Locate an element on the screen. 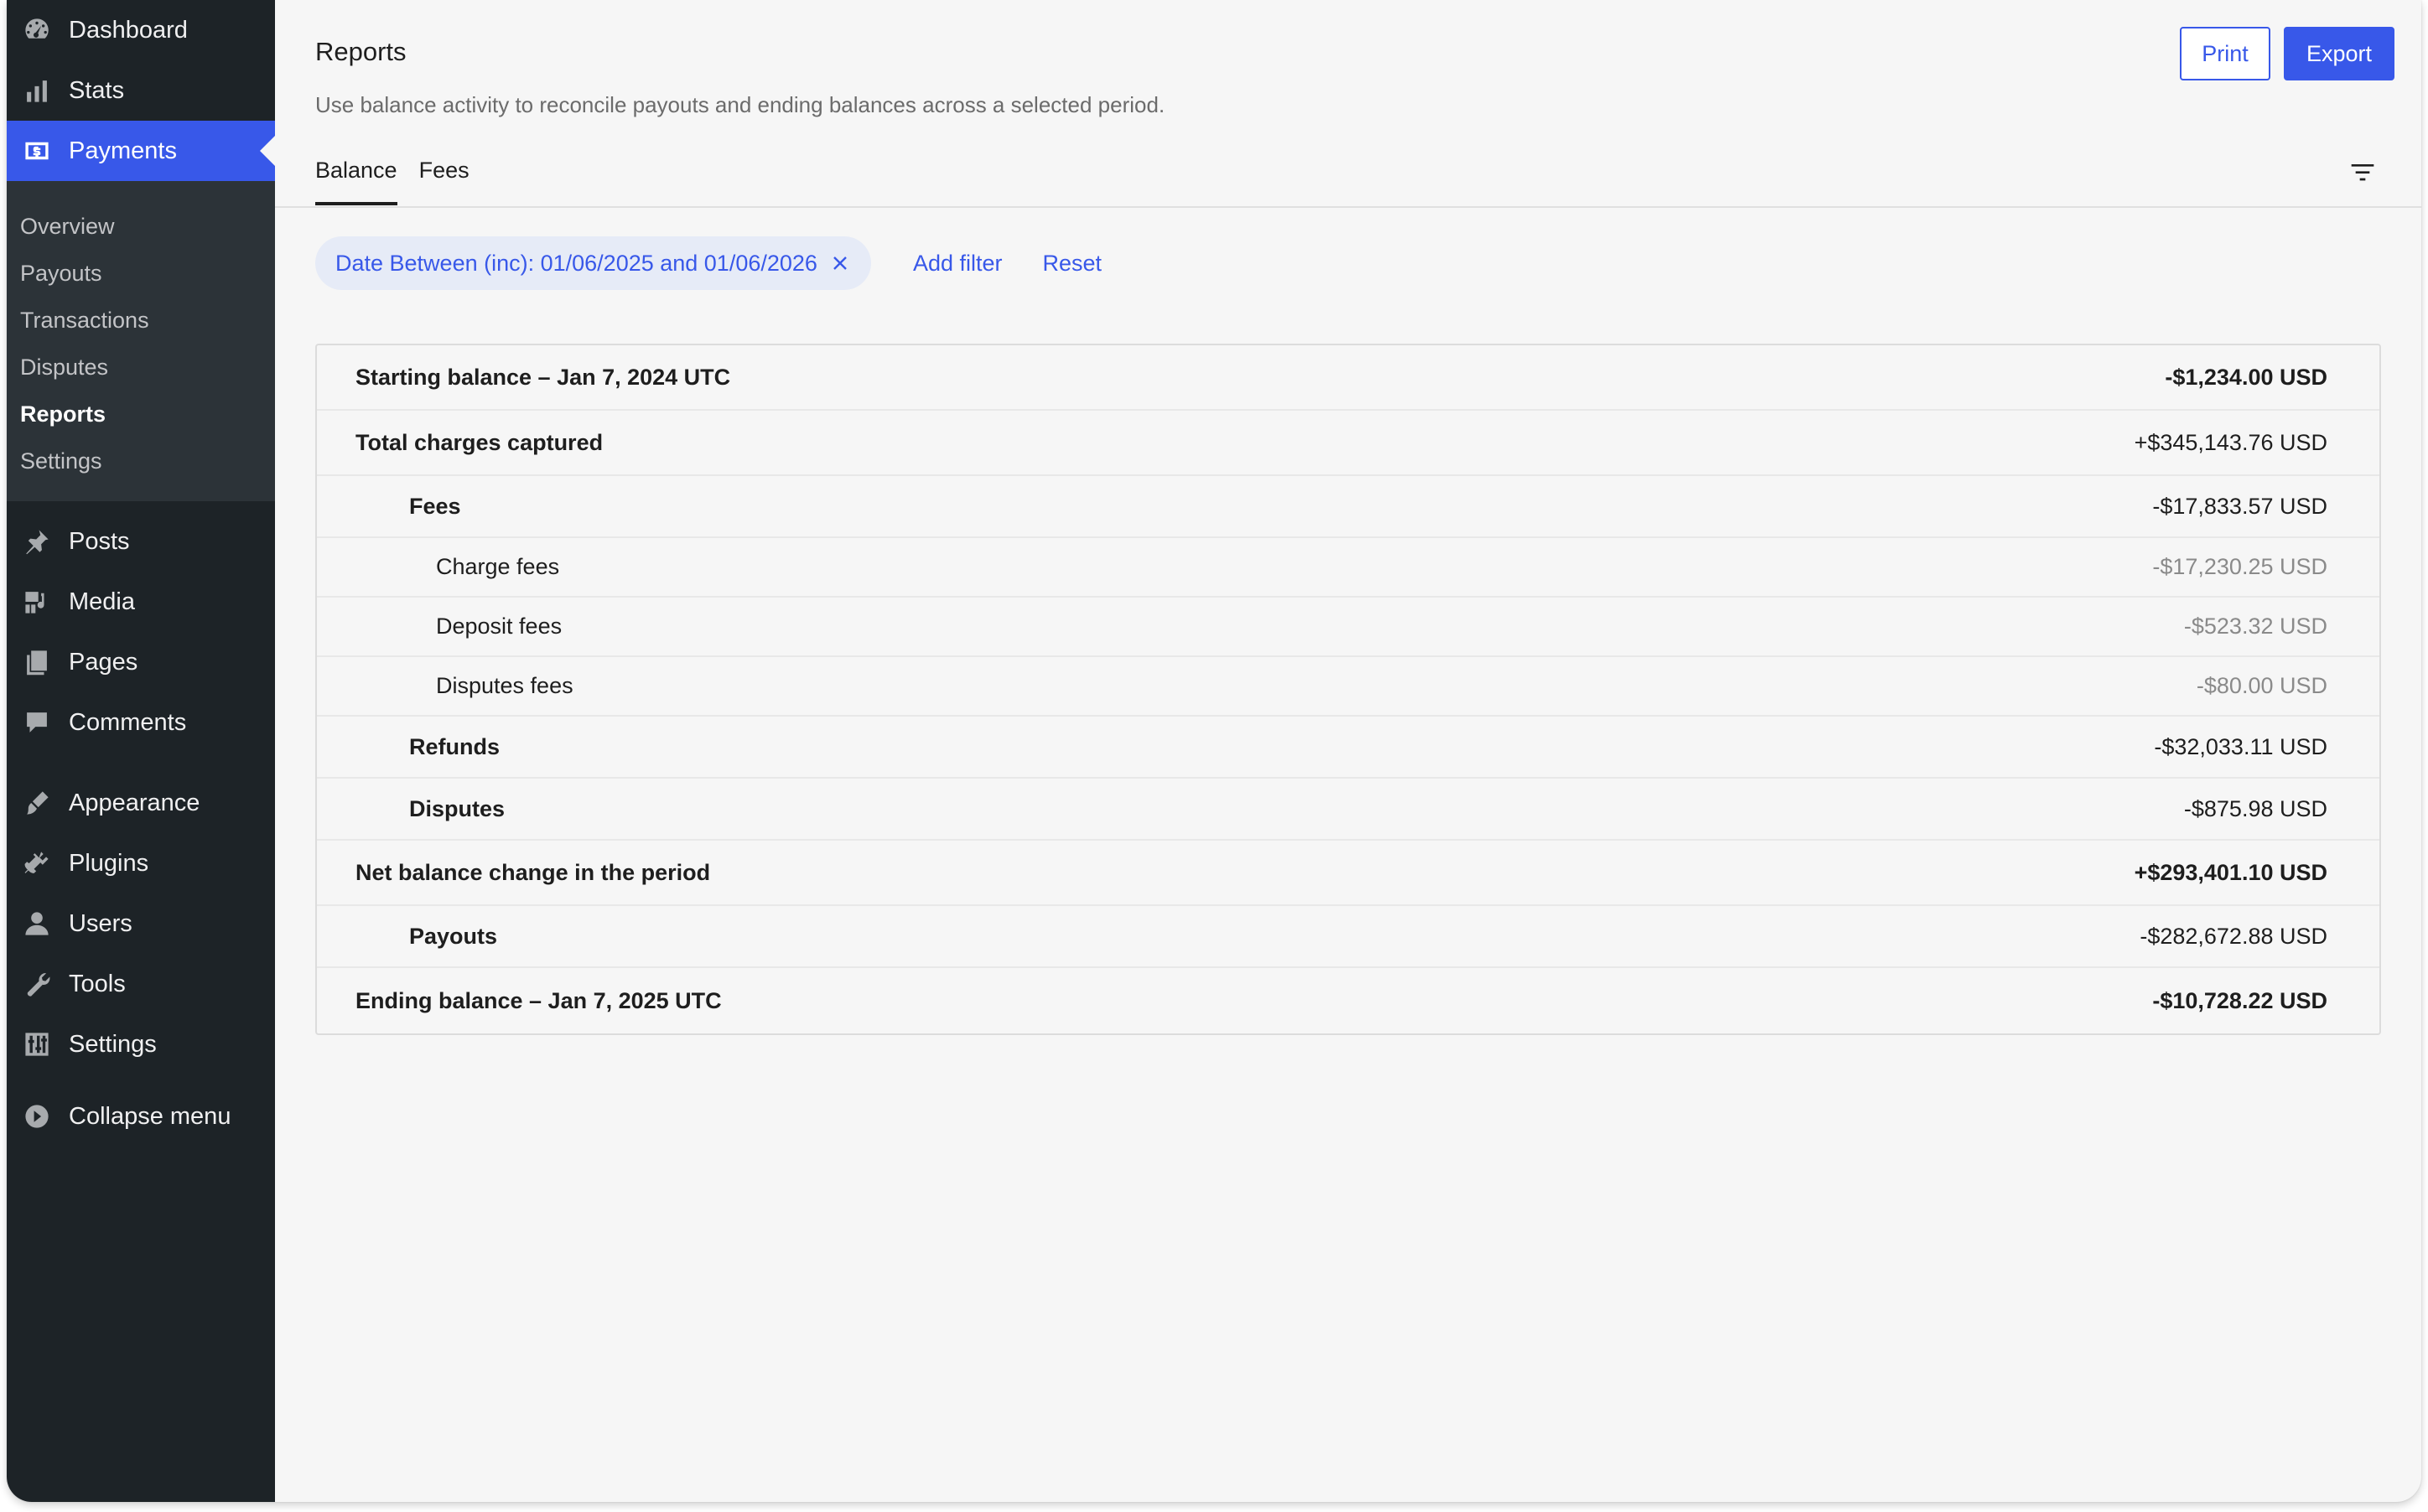 This screenshot has width=2428, height=1512. settings-sliders-icon is located at coordinates (37, 1044).